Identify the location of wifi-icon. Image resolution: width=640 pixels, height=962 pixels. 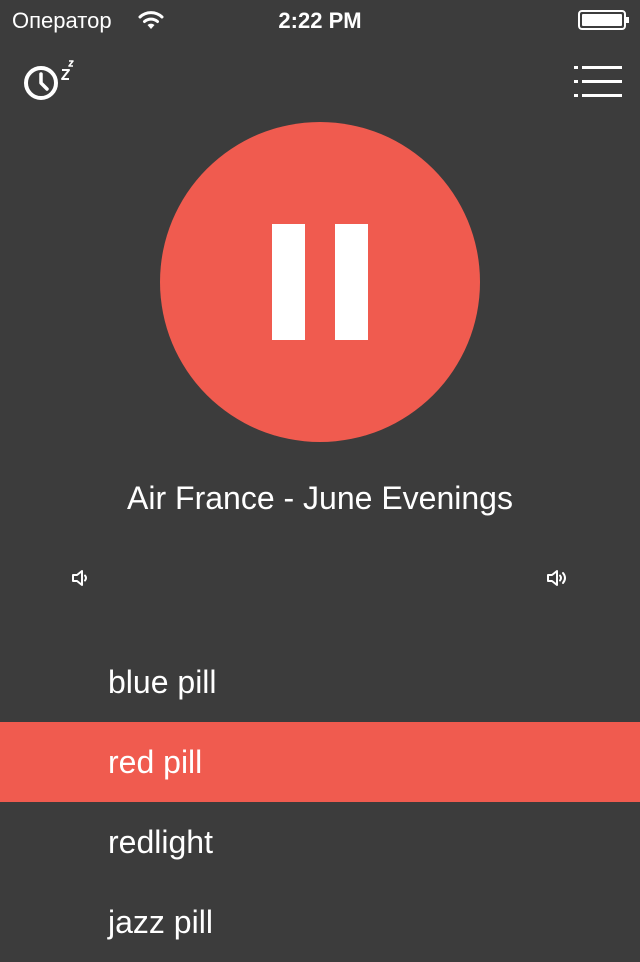
(151, 20).